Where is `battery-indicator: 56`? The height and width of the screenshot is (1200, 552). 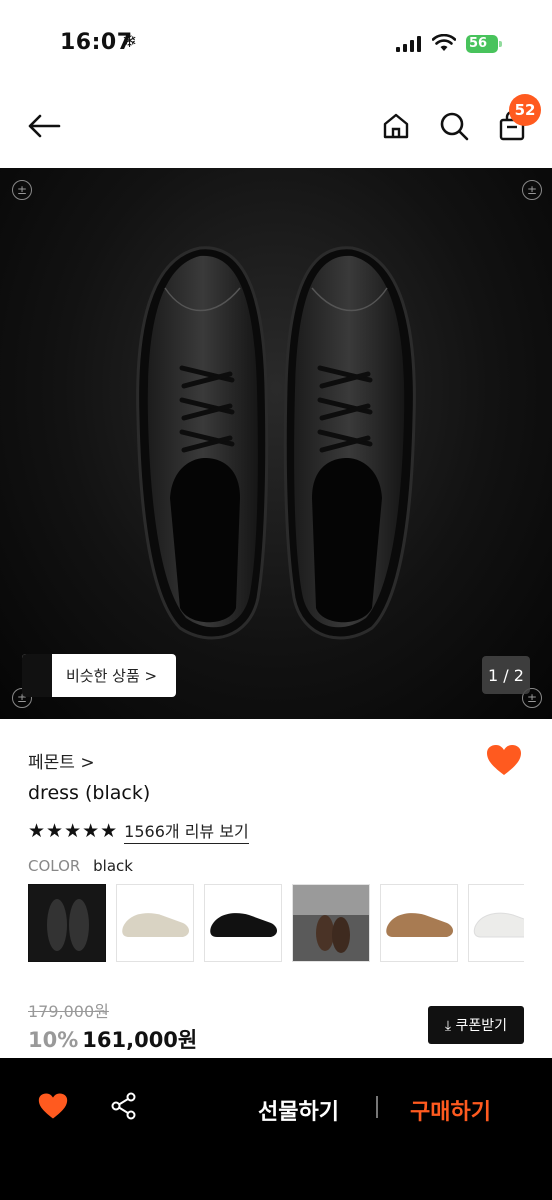 battery-indicator: 56 is located at coordinates (482, 44).